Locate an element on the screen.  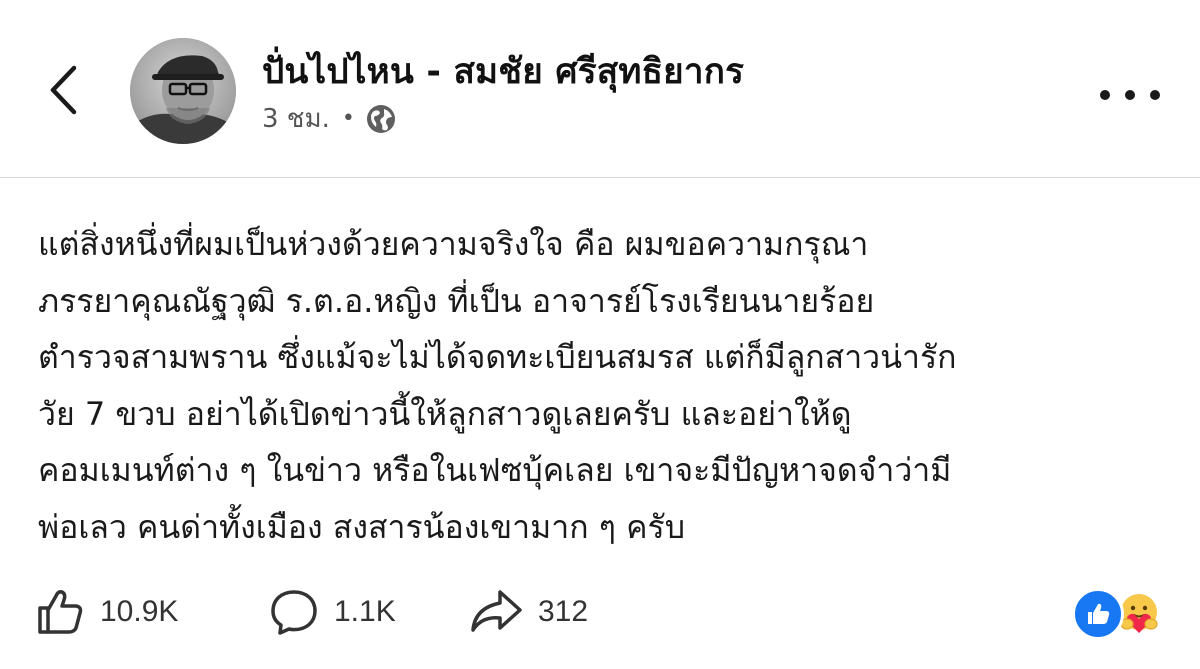
thumbs-up-icon is located at coordinates (60, 612).